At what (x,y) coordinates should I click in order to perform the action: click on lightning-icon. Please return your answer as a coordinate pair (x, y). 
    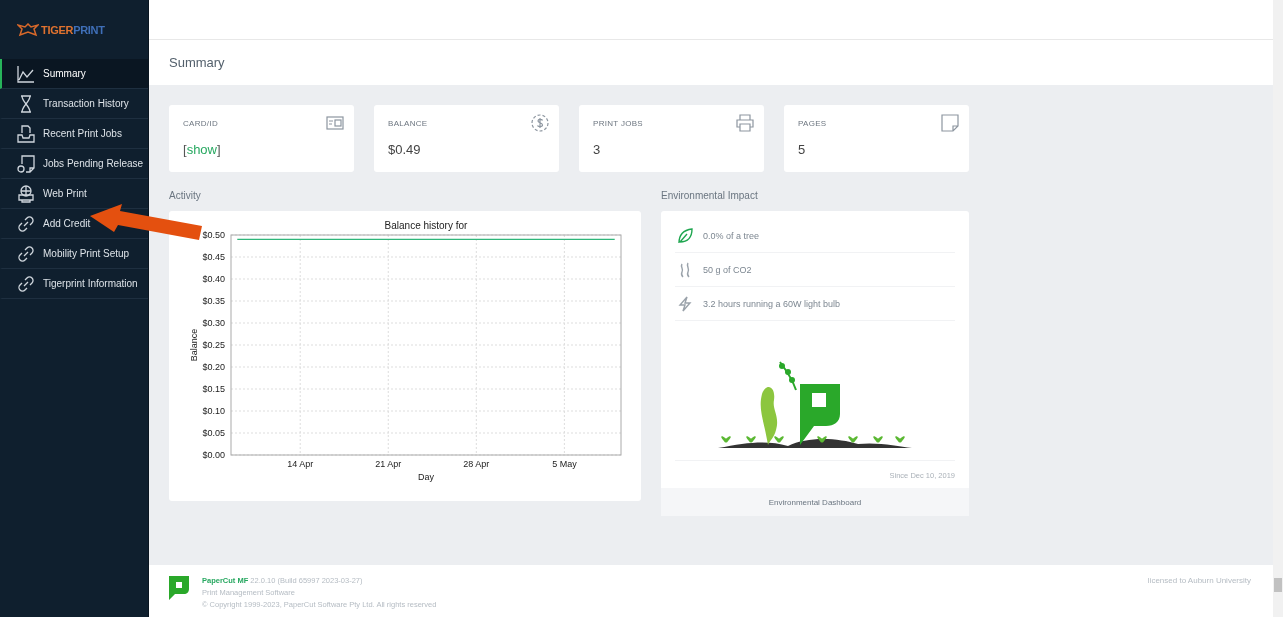
    Looking at the image, I should click on (685, 303).